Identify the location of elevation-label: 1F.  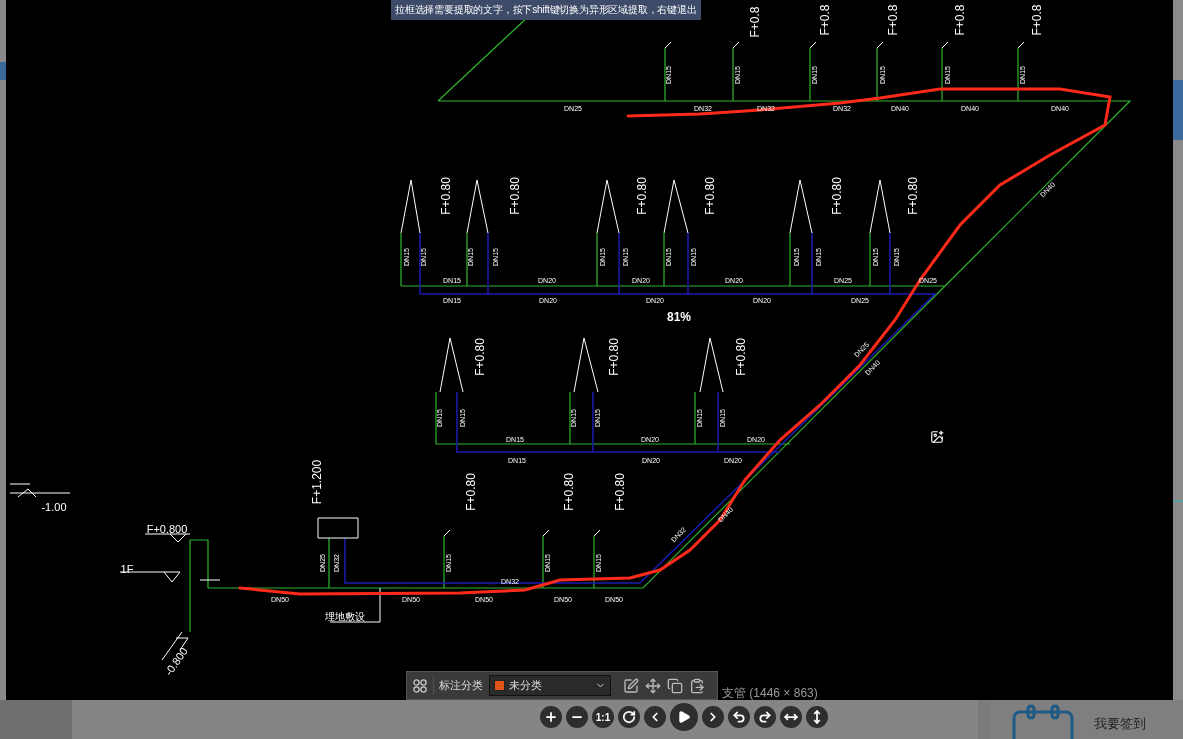
(127, 568).